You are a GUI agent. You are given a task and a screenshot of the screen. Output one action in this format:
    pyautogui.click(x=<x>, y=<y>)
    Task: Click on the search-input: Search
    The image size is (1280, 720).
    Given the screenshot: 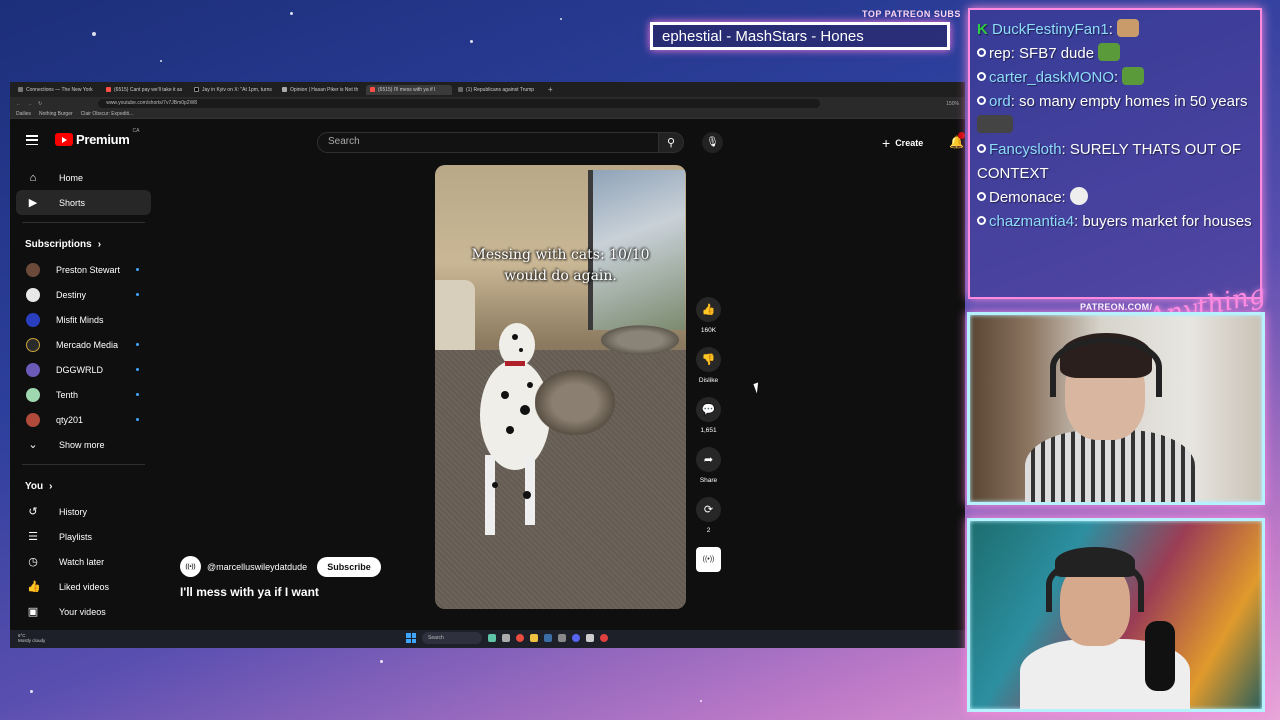 What is the action you would take?
    pyautogui.click(x=488, y=142)
    